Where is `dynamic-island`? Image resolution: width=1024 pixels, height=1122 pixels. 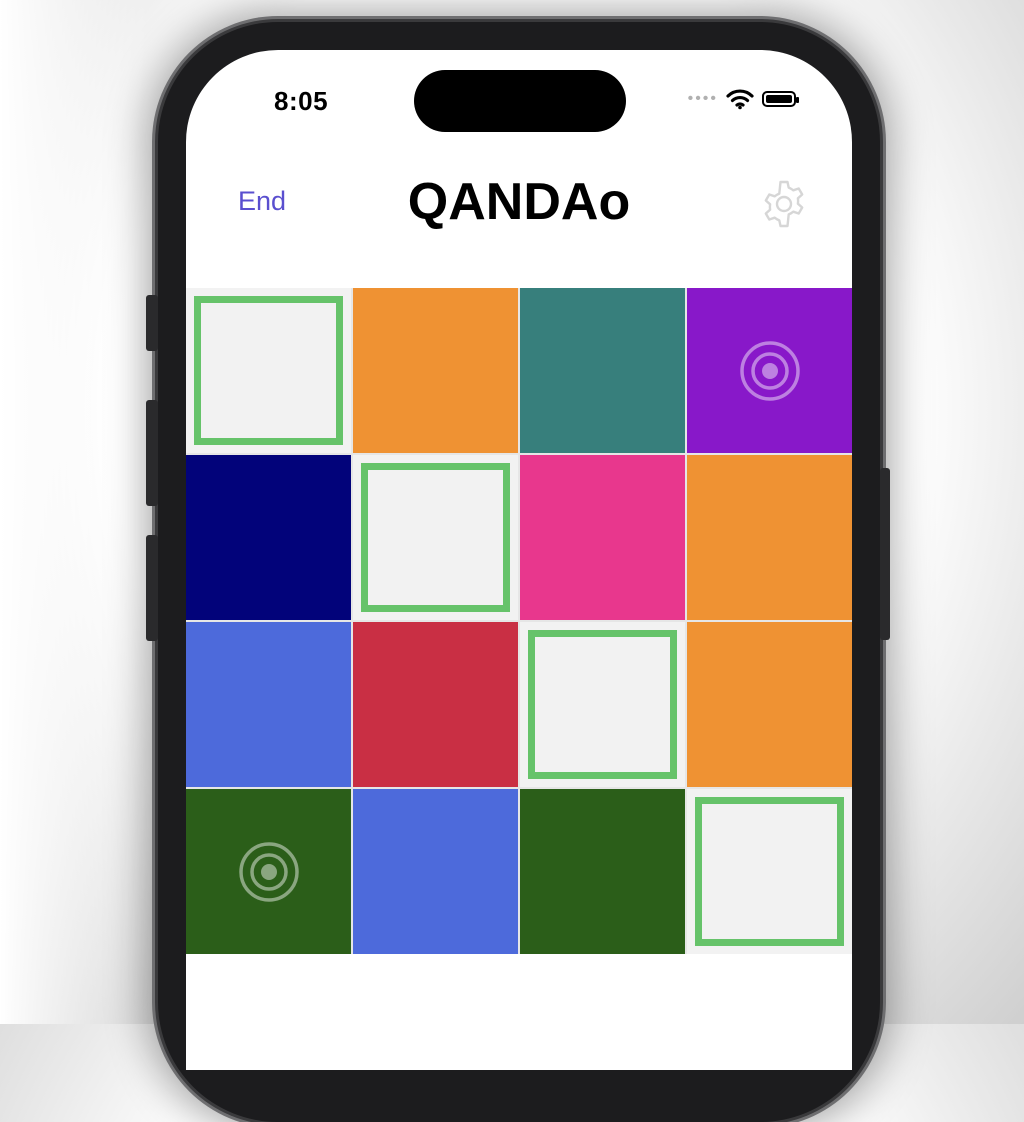
dynamic-island is located at coordinates (520, 101).